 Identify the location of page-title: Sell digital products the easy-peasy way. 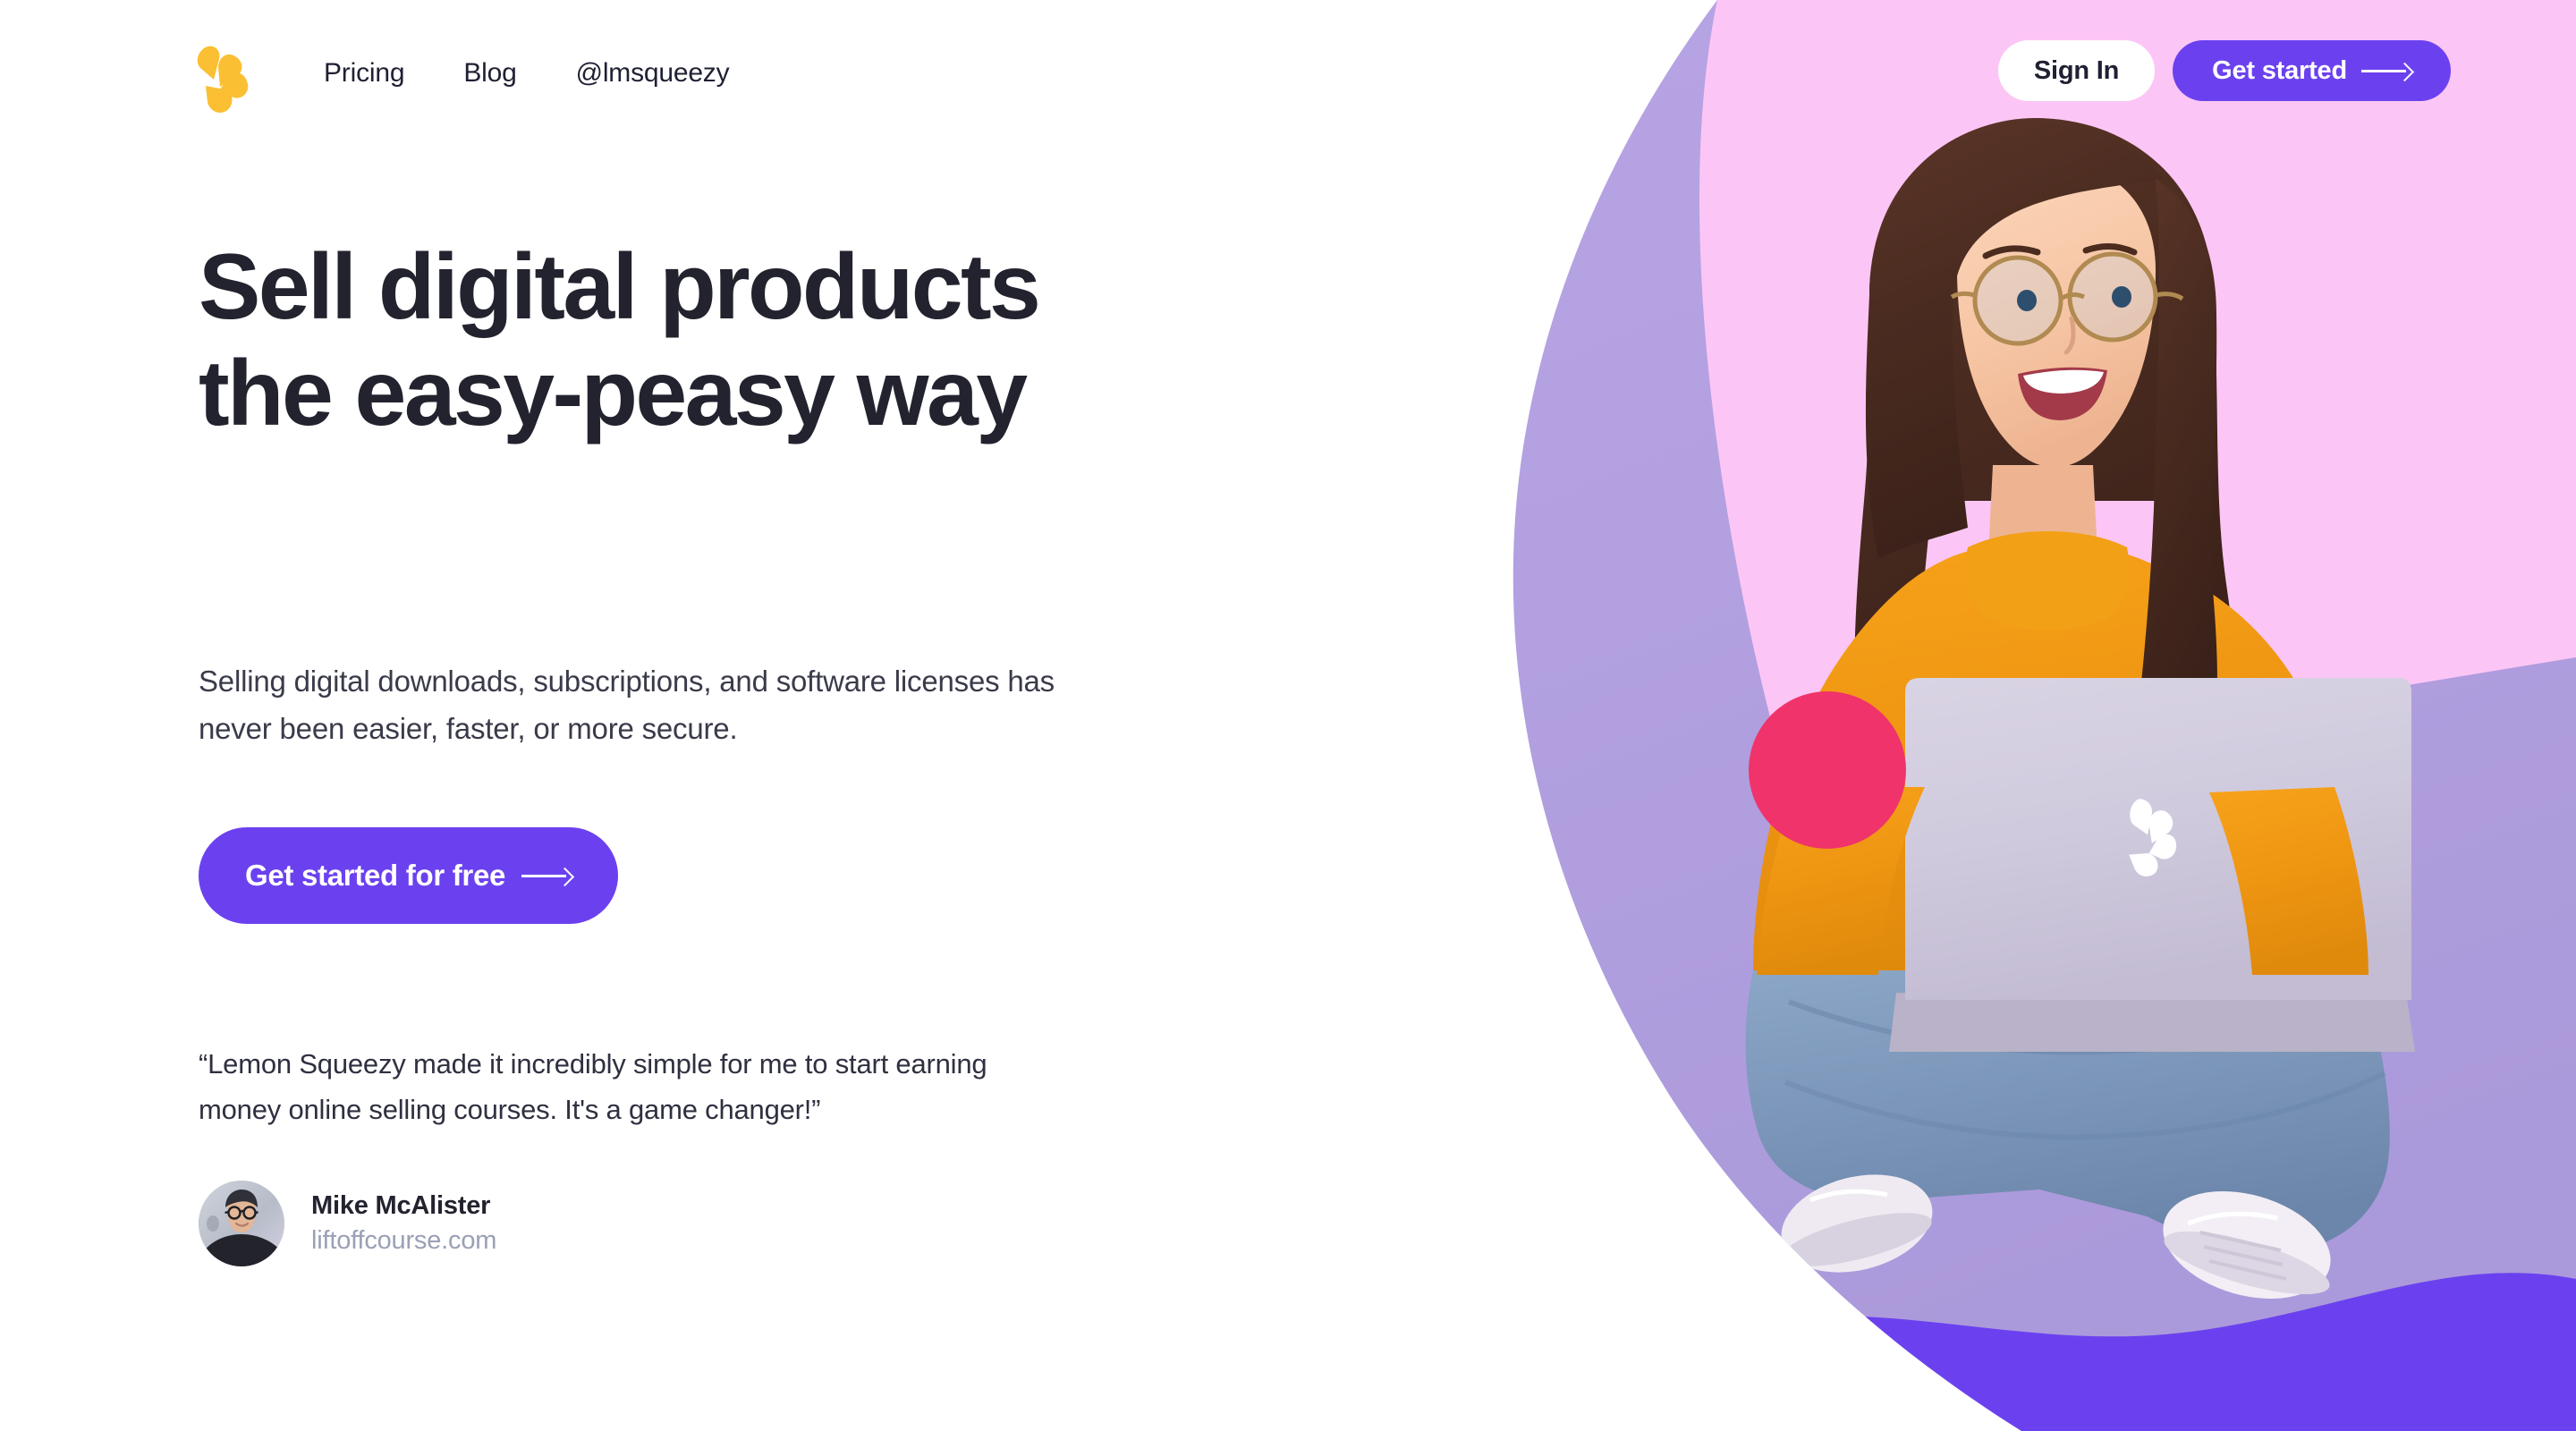
(620, 340).